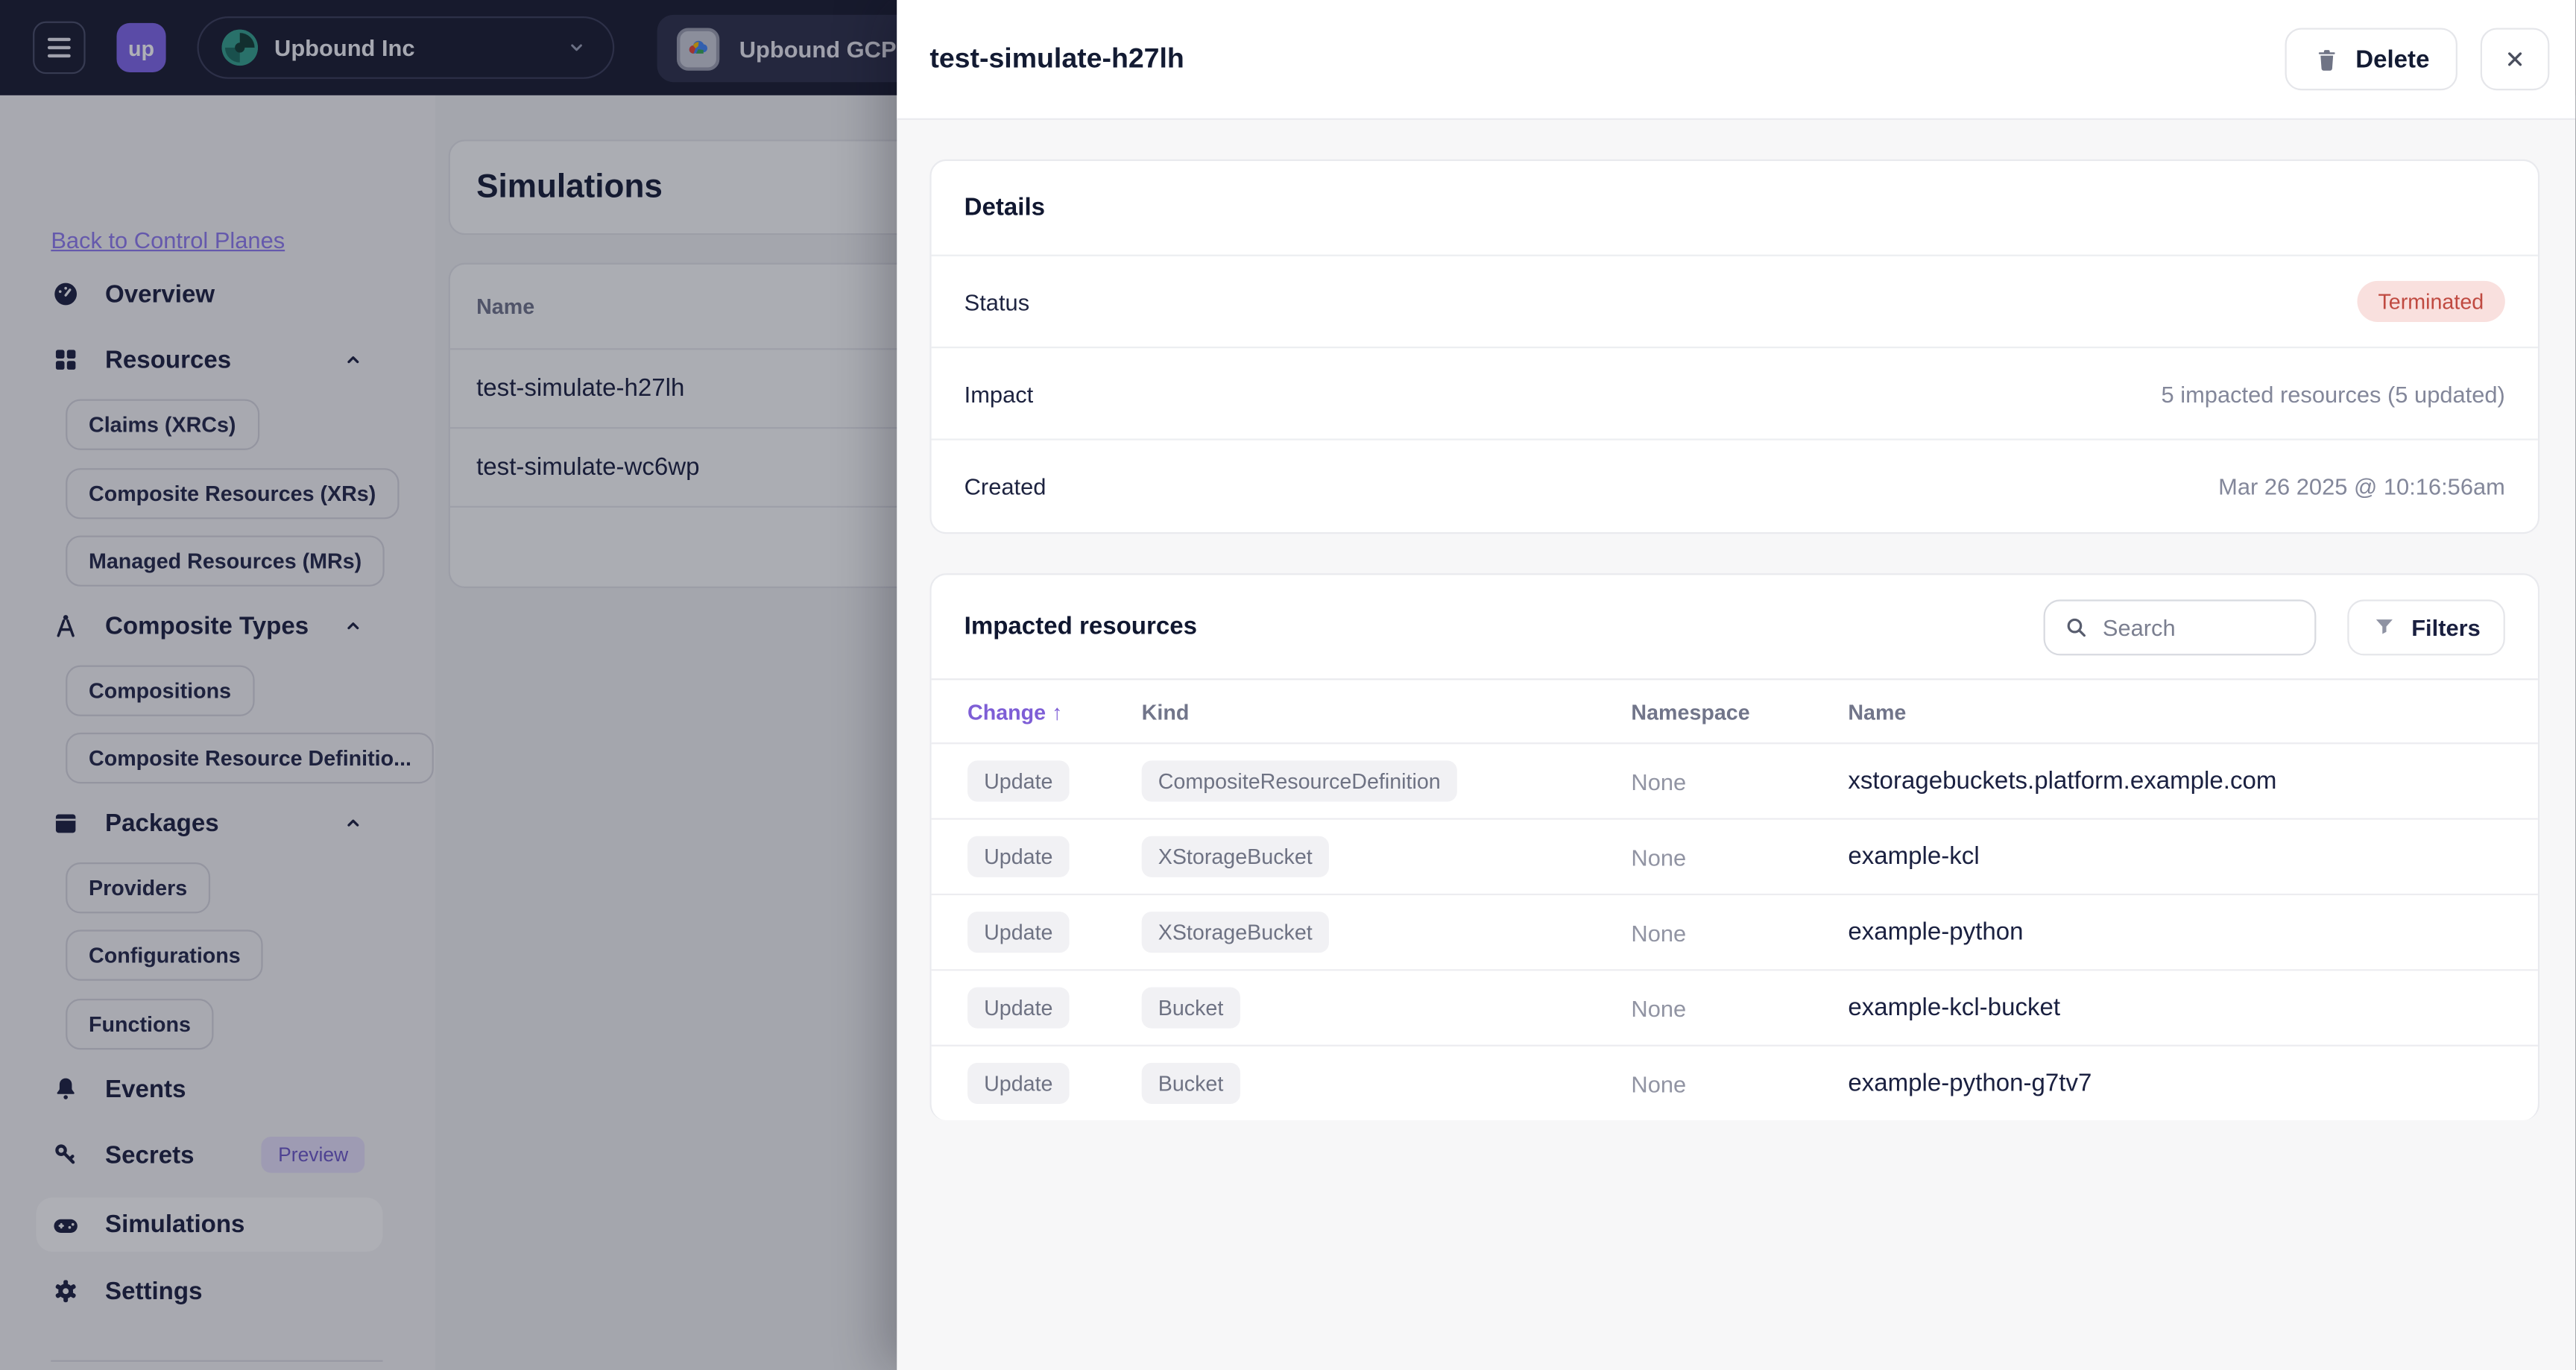 The width and height of the screenshot is (2576, 1370). Describe the element at coordinates (1914, 856) in the screenshot. I see `name-cell: example-kcl` at that location.